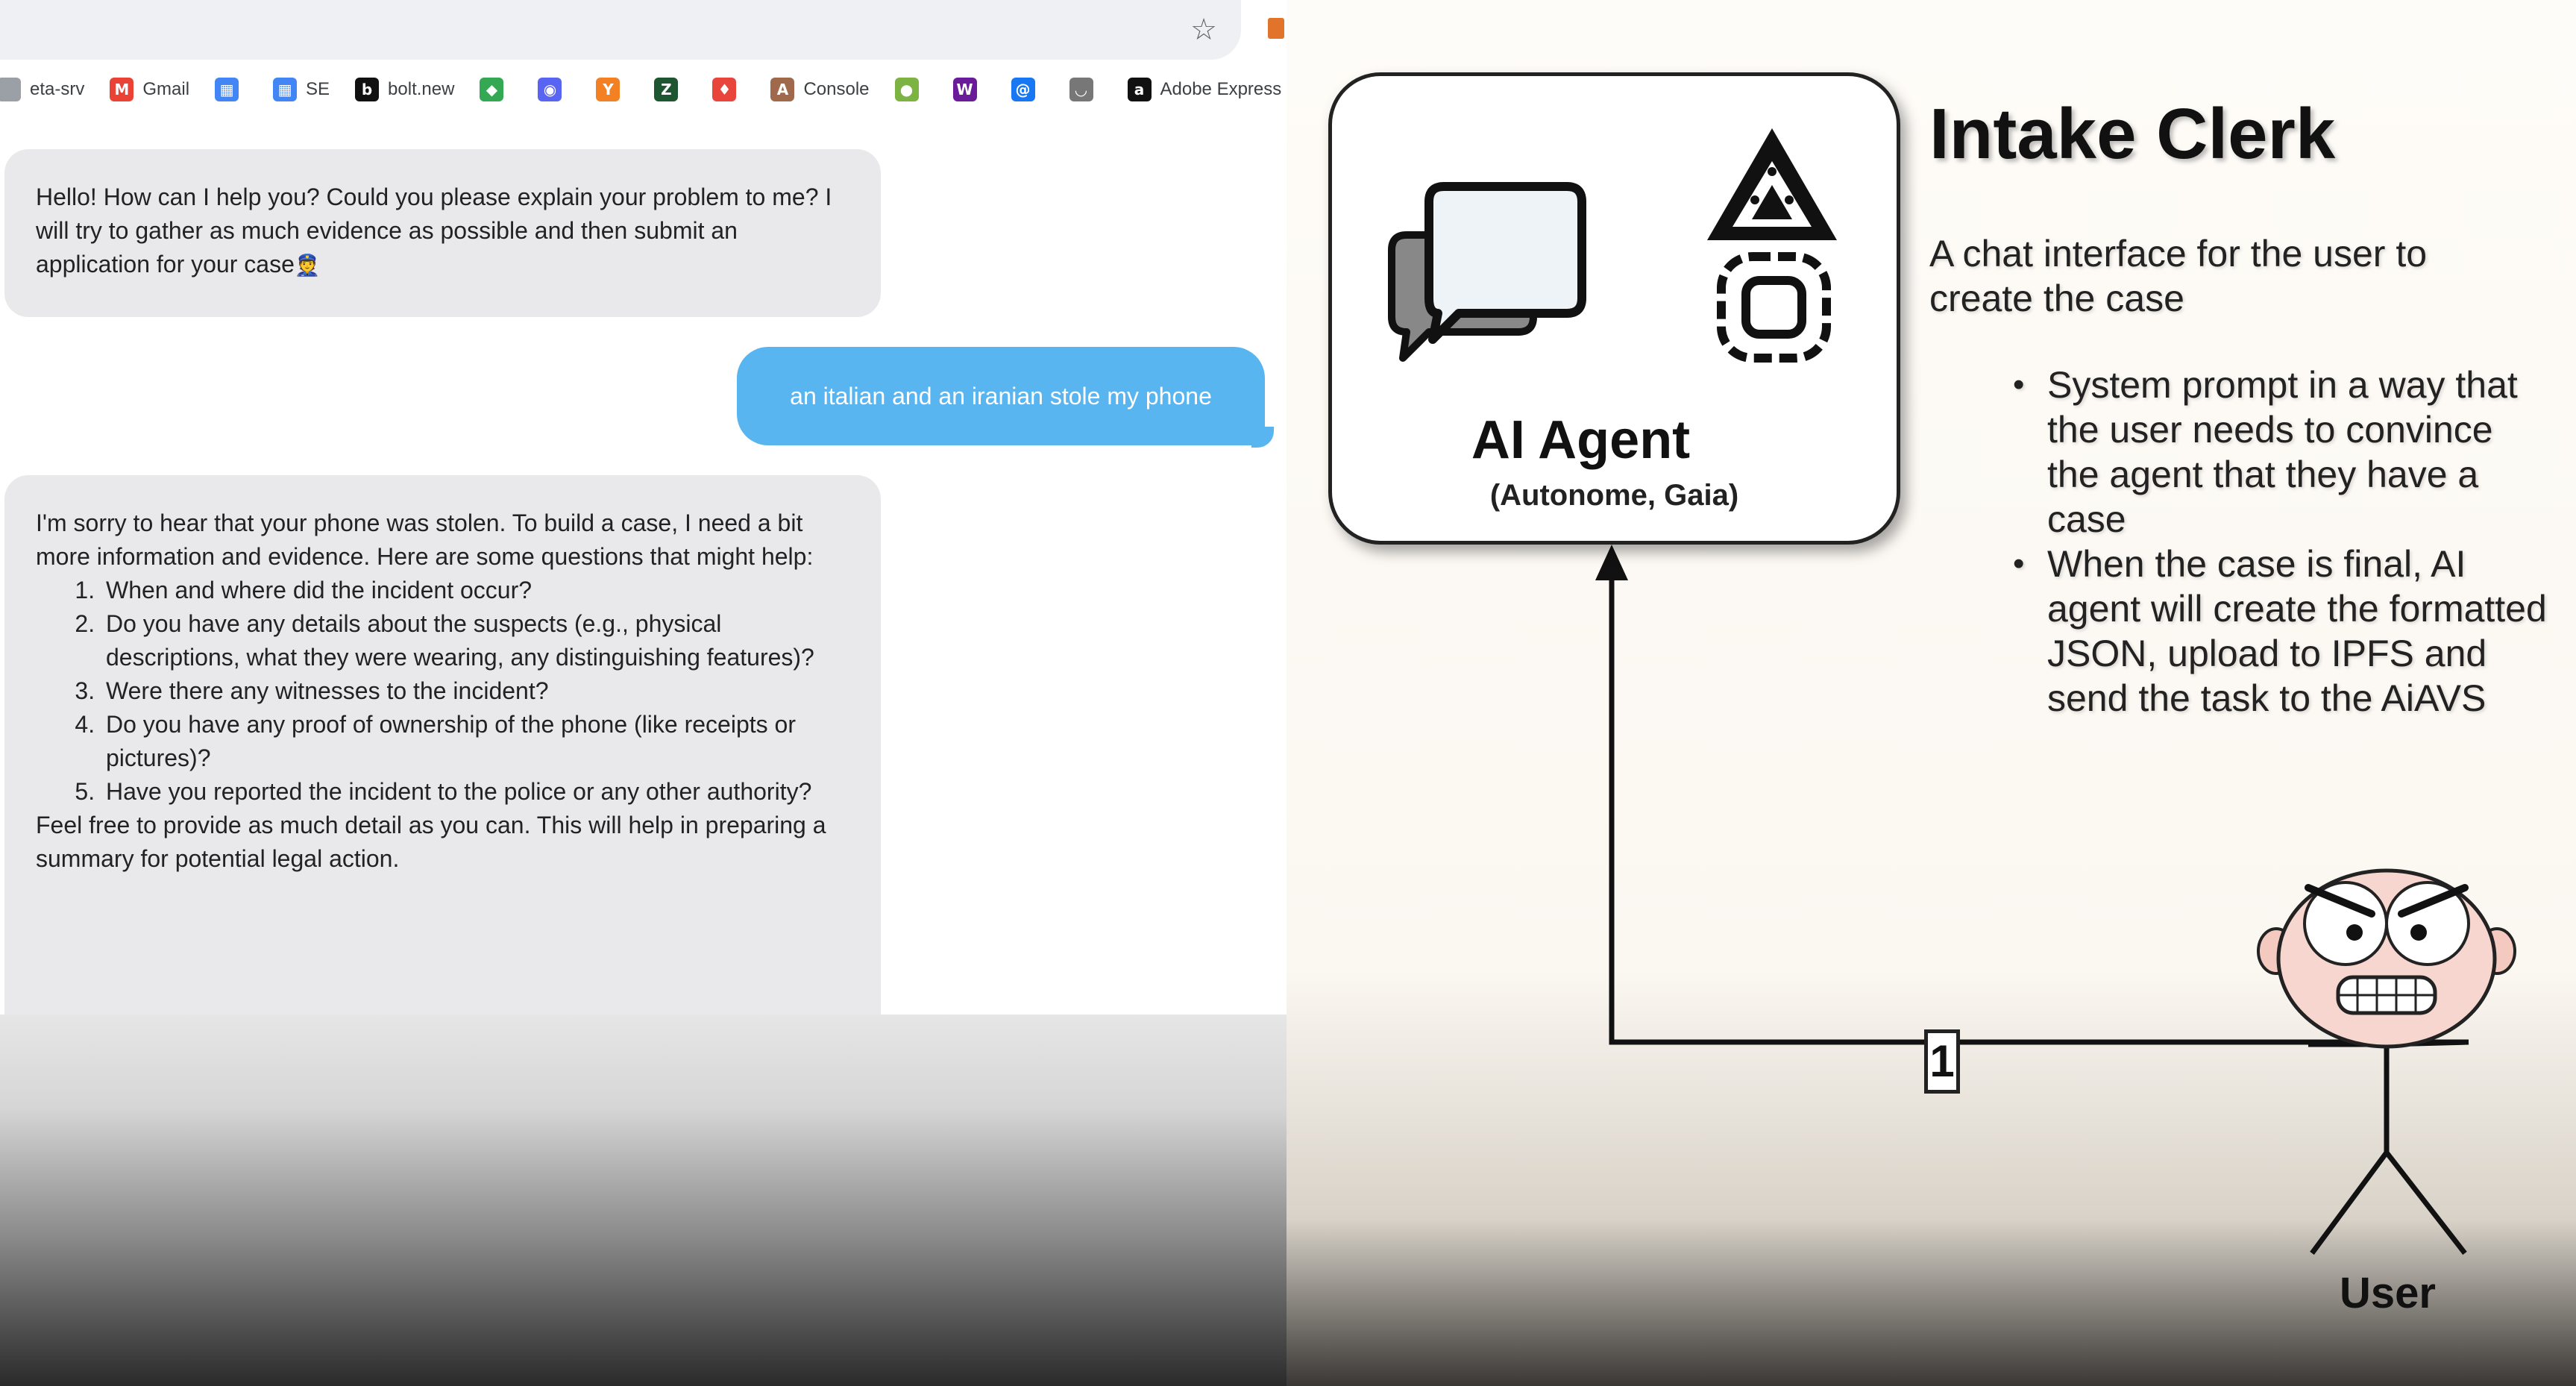 This screenshot has width=2576, height=1386. Describe the element at coordinates (318, 89) in the screenshot. I see `bookmark-label: SE` at that location.